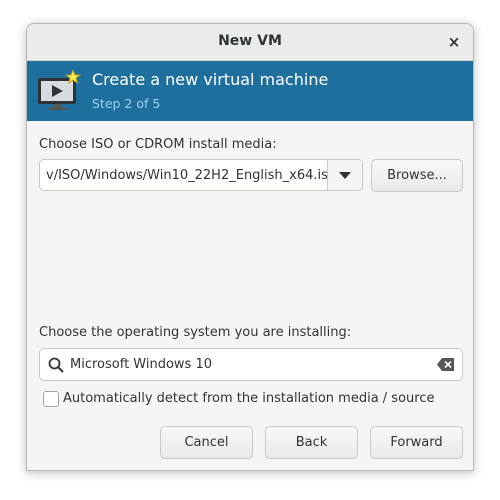 The width and height of the screenshot is (500, 500). I want to click on window-title: New VM, so click(250, 41).